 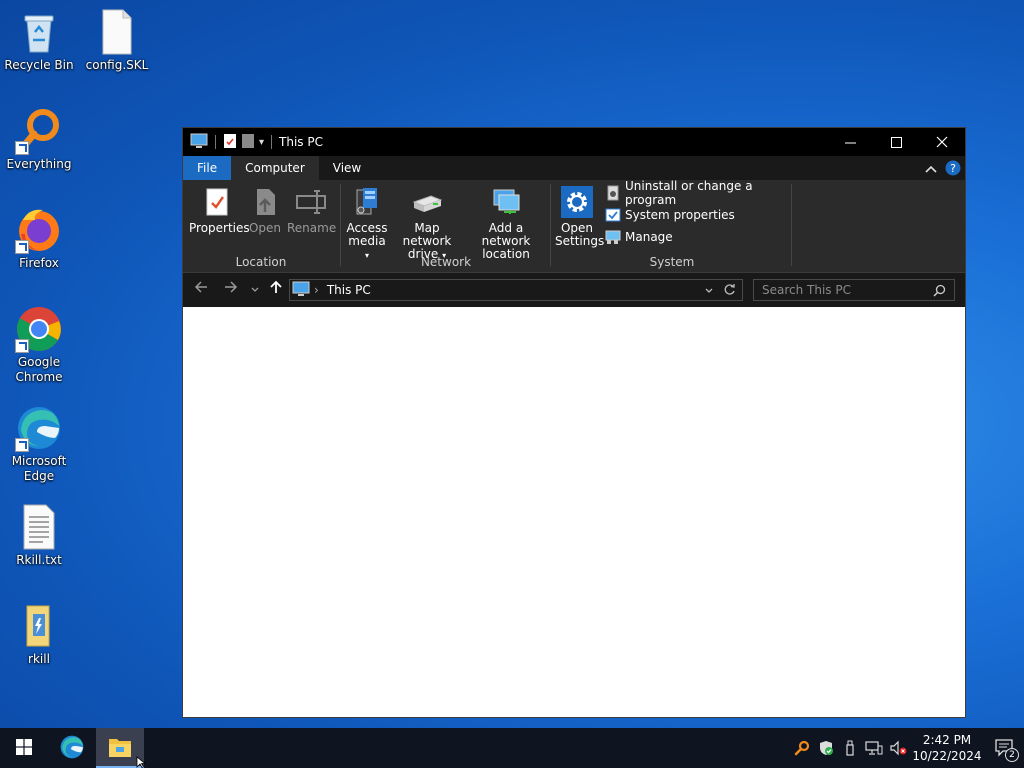 What do you see at coordinates (1012, 755) in the screenshot?
I see `notification-count-badge: 2` at bounding box center [1012, 755].